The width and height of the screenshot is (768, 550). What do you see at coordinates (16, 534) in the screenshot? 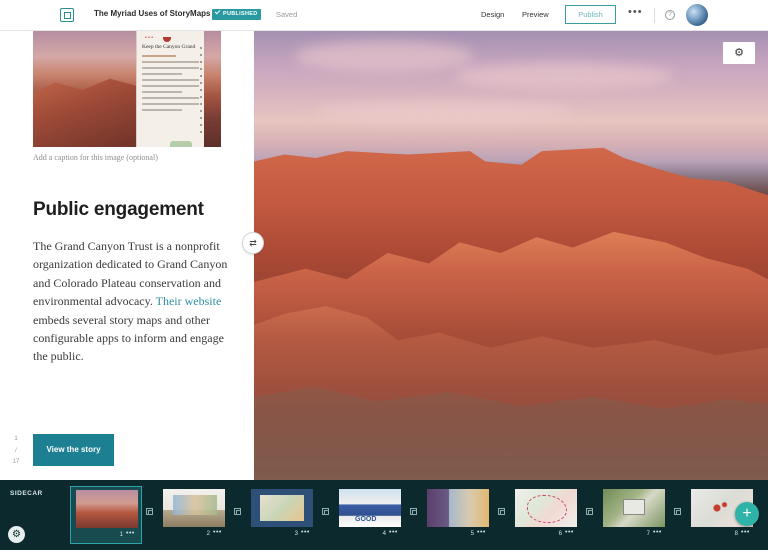
I see `sidecar-settings-gear-icon: ⚙` at bounding box center [16, 534].